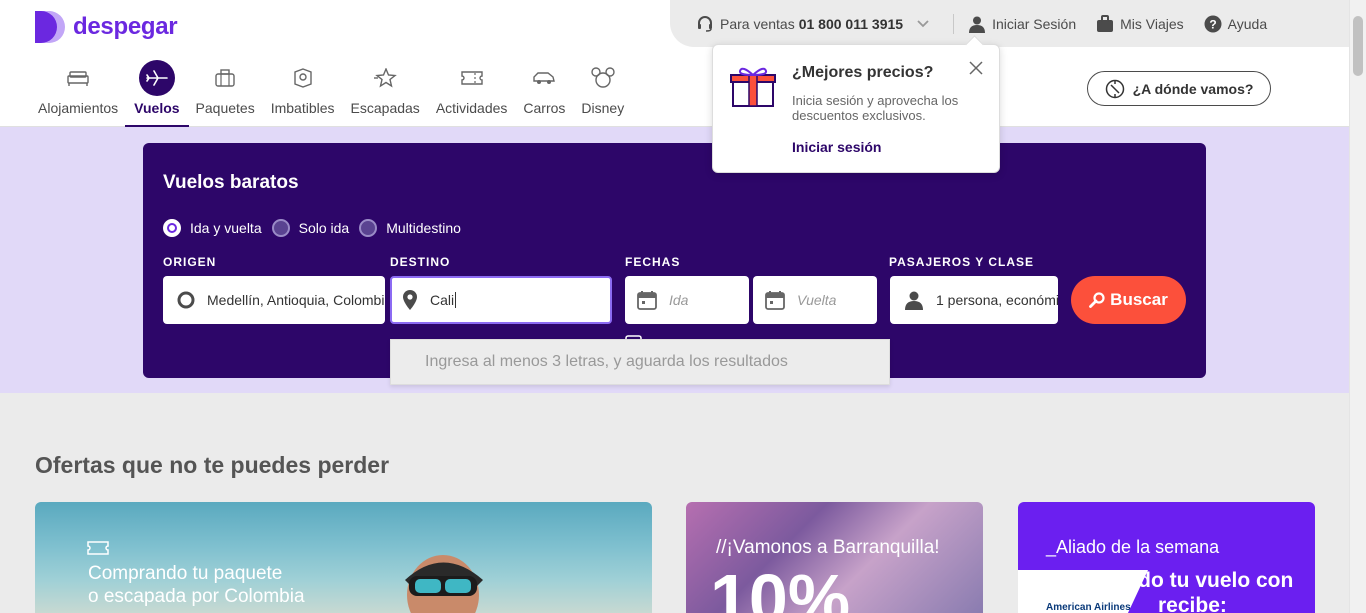 The width and height of the screenshot is (1366, 613). What do you see at coordinates (302, 108) in the screenshot?
I see `nav-label: Imbatibles` at bounding box center [302, 108].